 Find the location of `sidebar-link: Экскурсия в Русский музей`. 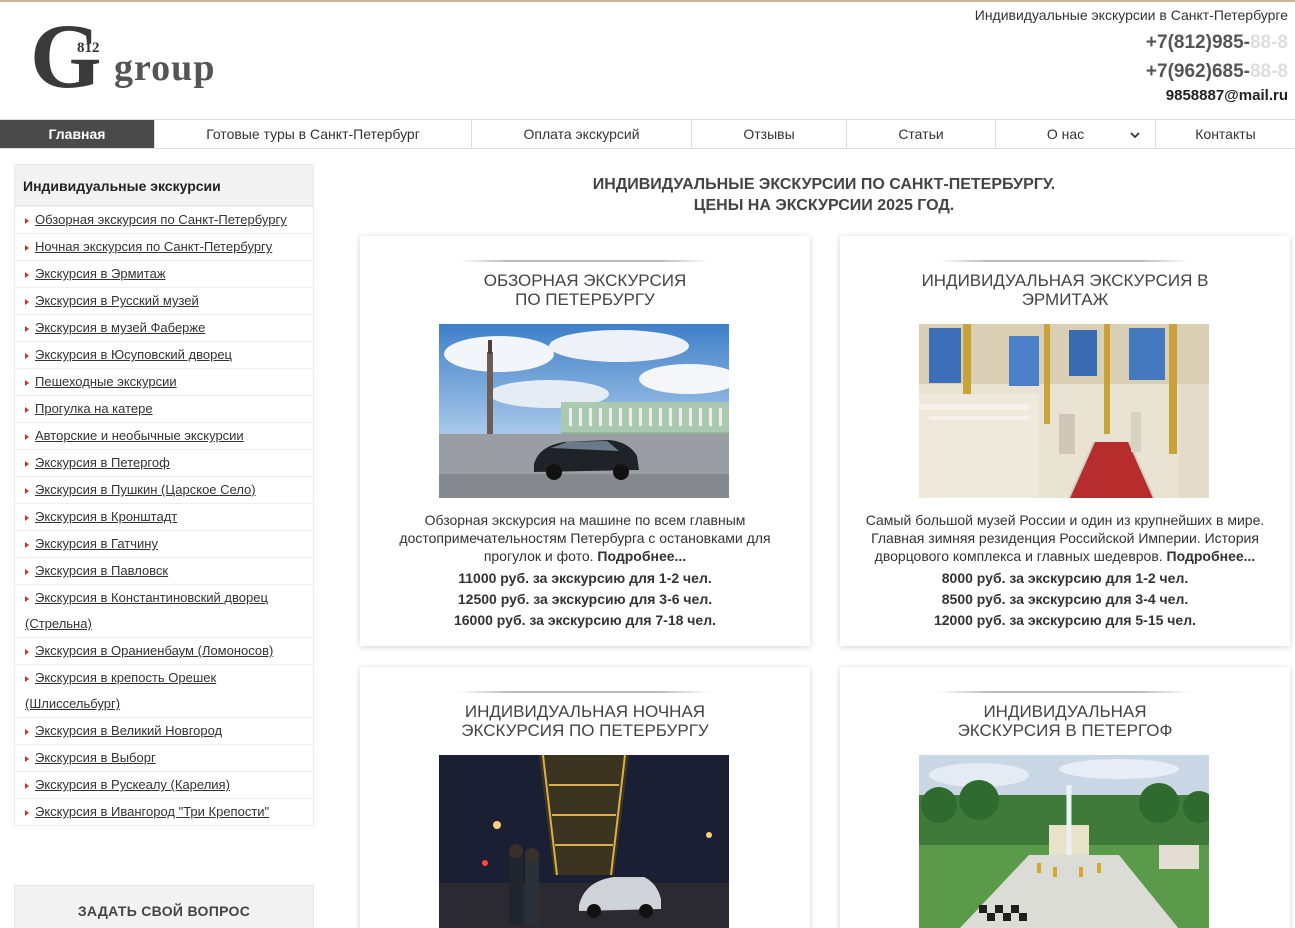

sidebar-link: Экскурсия в Русский музей is located at coordinates (117, 300).